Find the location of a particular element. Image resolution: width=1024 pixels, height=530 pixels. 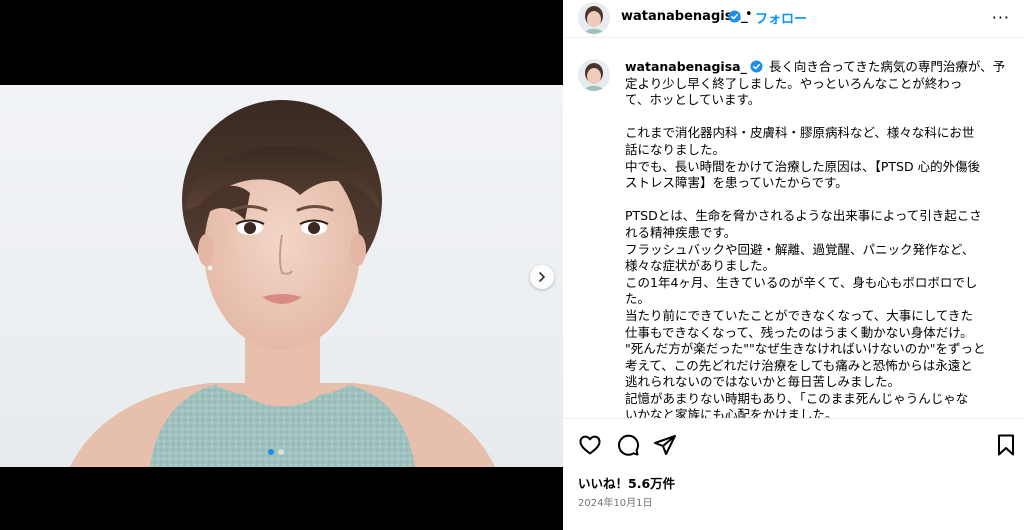

caption-line: PTSDとは、生命を脅かされるような出来事によって引き起こさ is located at coordinates (803, 216).